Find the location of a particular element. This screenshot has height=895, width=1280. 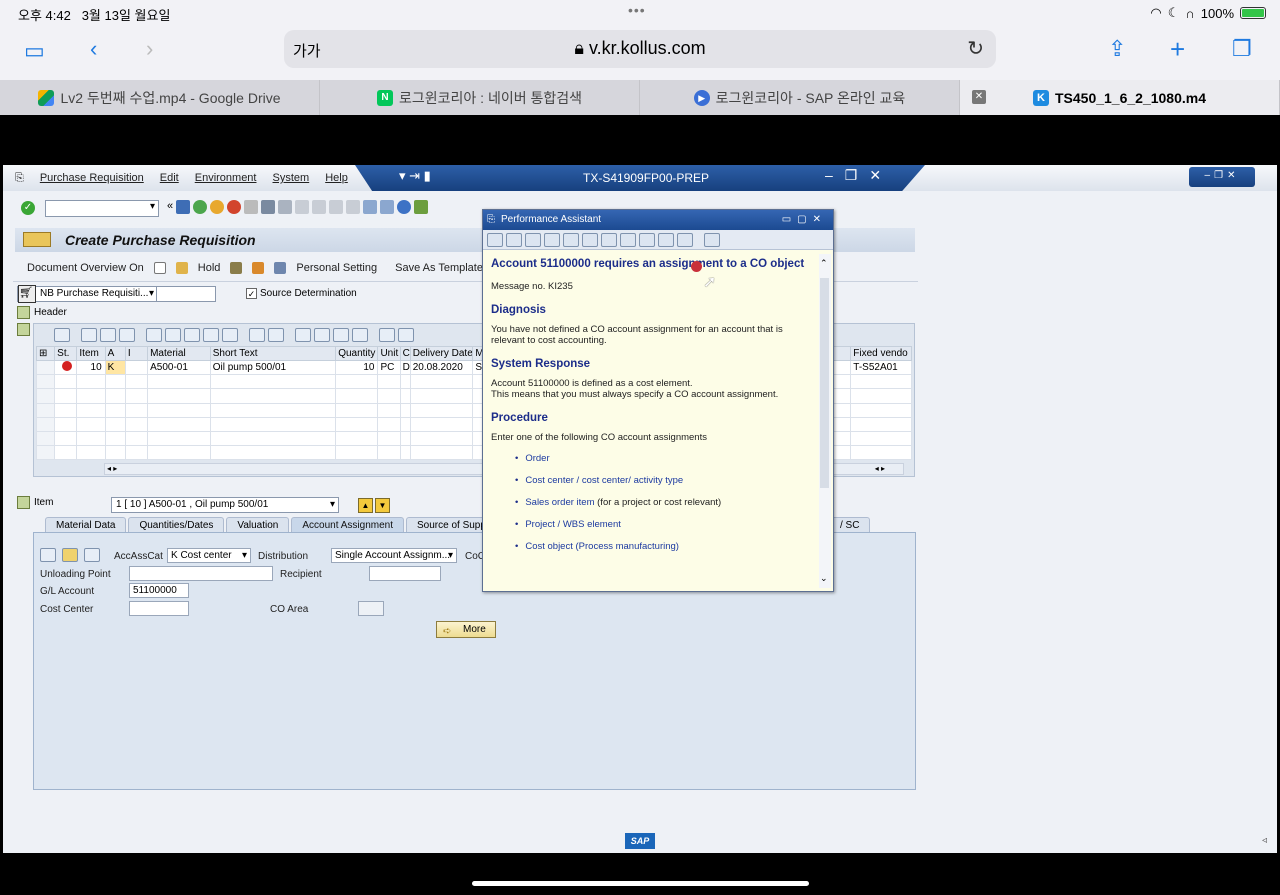

prev-item-button: ▲ is located at coordinates (365, 505).